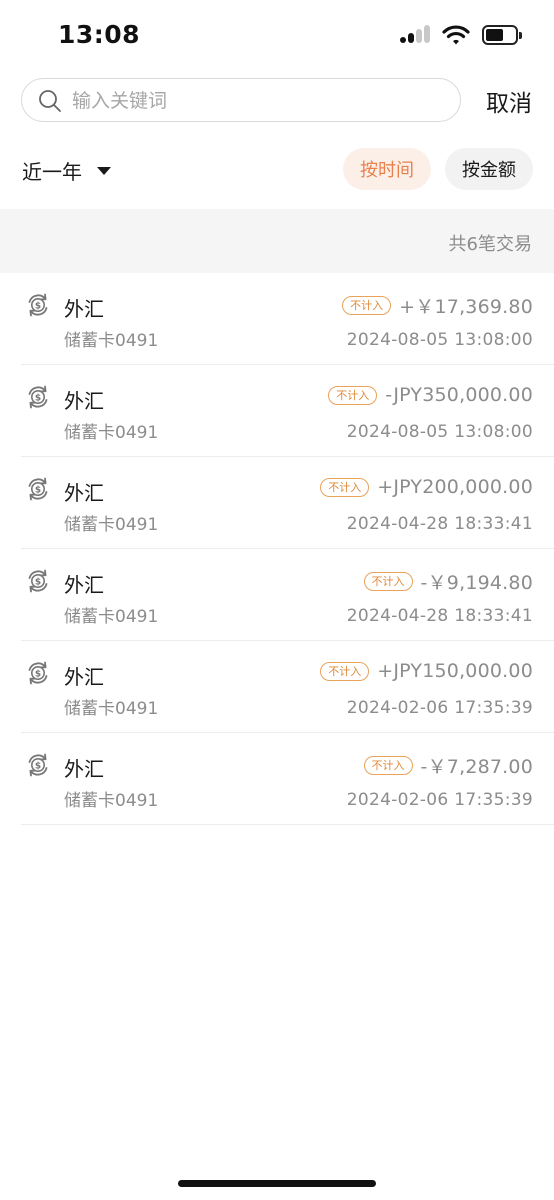  I want to click on search-box, so click(241, 100).